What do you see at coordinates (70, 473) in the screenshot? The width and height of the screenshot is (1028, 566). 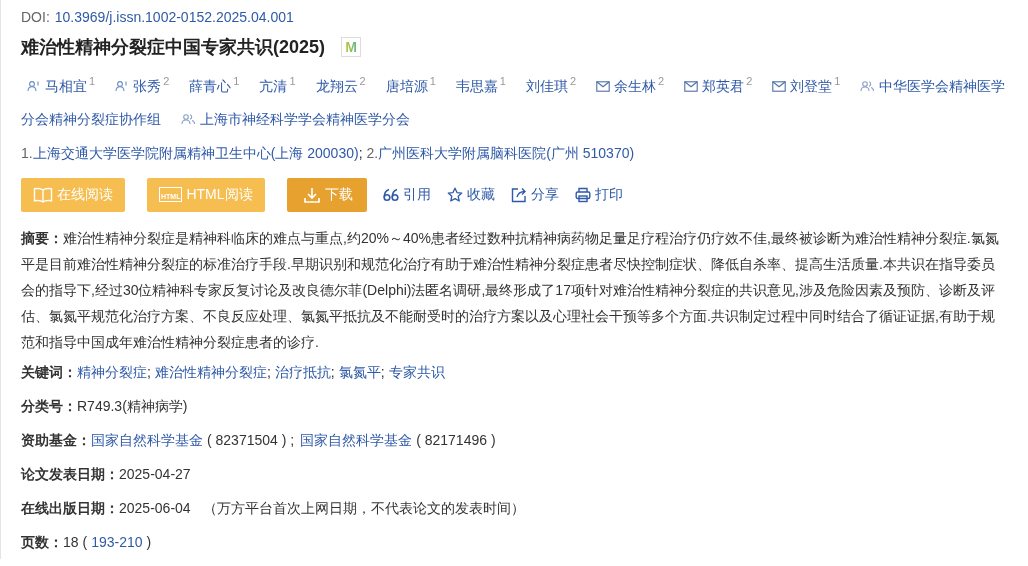 I see `publish-date-label: 论文发表日期：` at bounding box center [70, 473].